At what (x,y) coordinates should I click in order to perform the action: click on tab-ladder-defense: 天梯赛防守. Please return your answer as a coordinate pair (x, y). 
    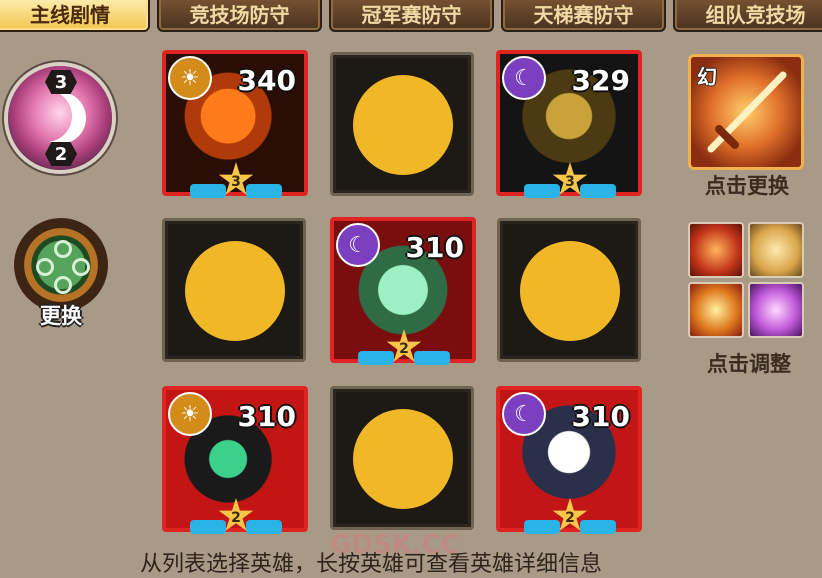
    Looking at the image, I should click on (583, 16).